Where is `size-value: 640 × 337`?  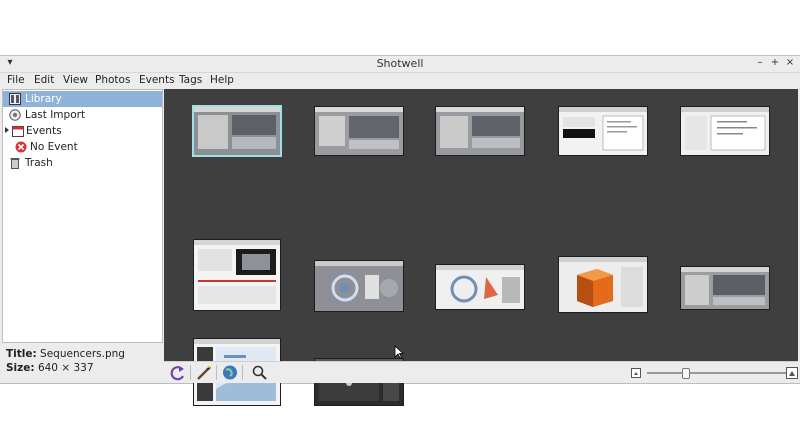
size-value: 640 × 337 is located at coordinates (65, 368).